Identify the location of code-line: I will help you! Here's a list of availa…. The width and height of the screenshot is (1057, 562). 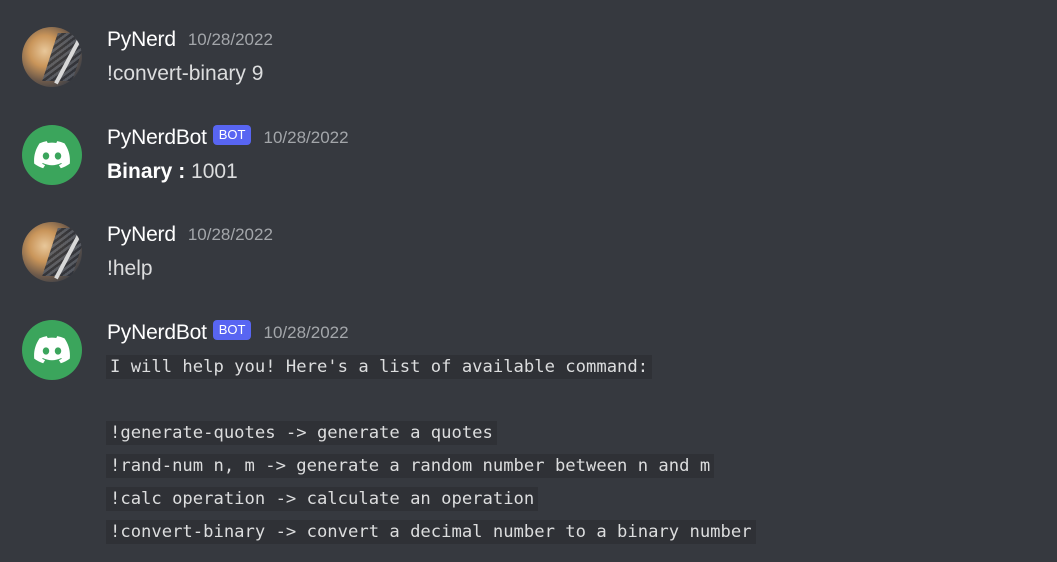
(431, 367).